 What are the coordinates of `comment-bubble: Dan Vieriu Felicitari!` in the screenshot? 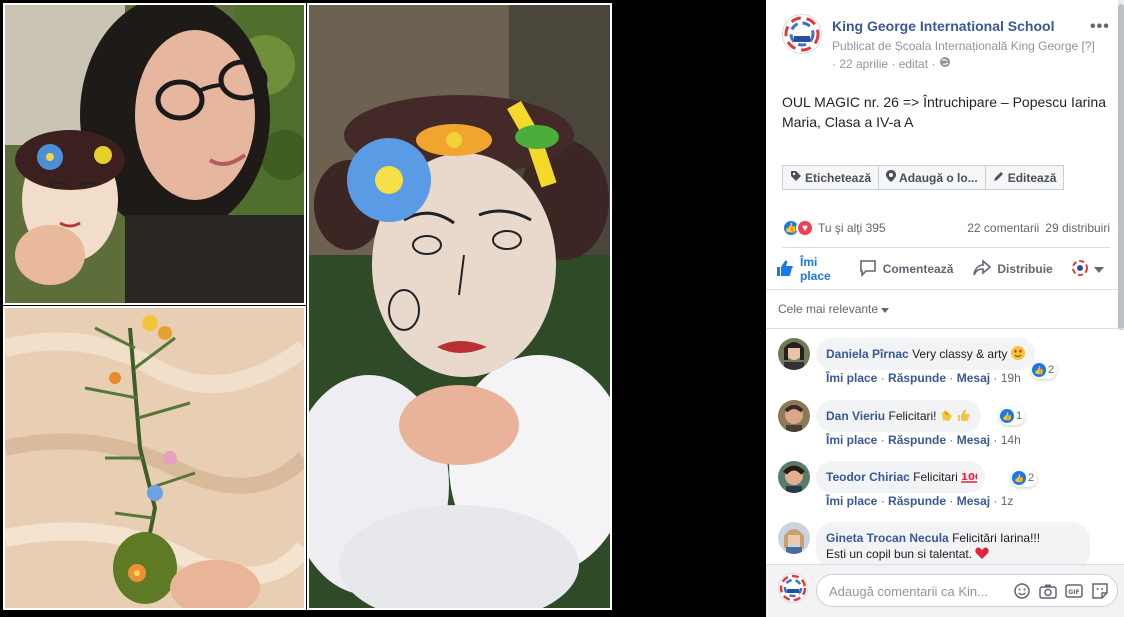 It's located at (899, 416).